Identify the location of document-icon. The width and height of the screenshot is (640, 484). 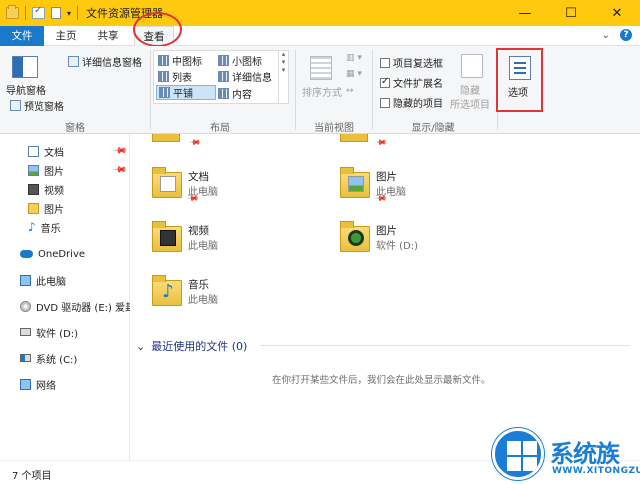
(33, 151).